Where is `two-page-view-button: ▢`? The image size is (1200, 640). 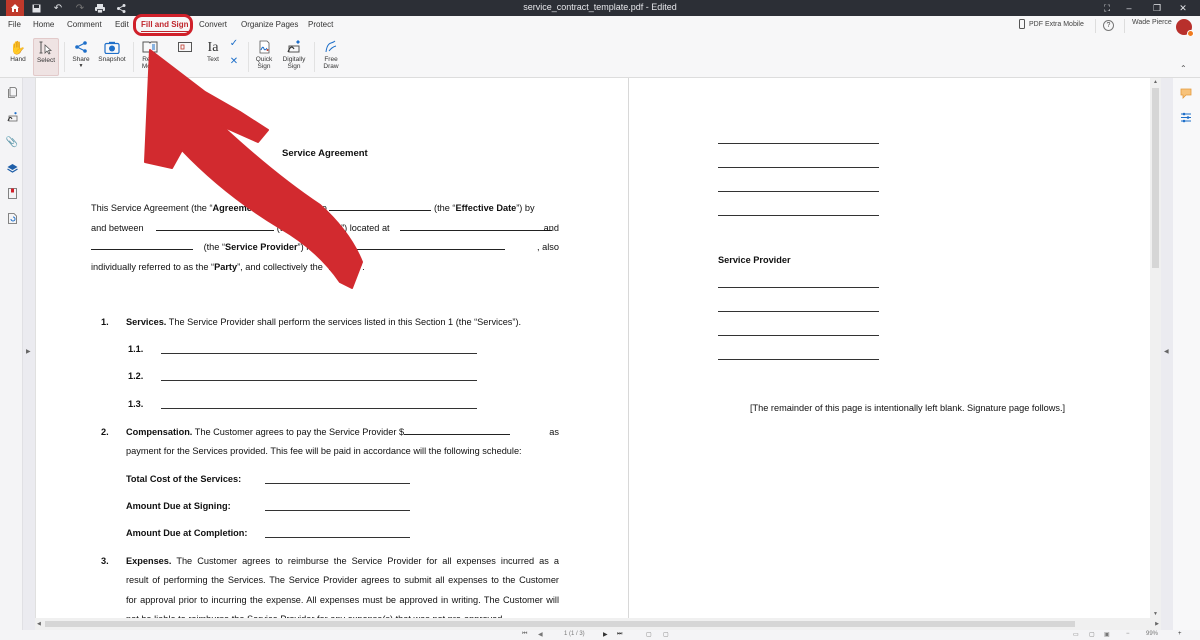
two-page-view-button: ▢ is located at coordinates (666, 634).